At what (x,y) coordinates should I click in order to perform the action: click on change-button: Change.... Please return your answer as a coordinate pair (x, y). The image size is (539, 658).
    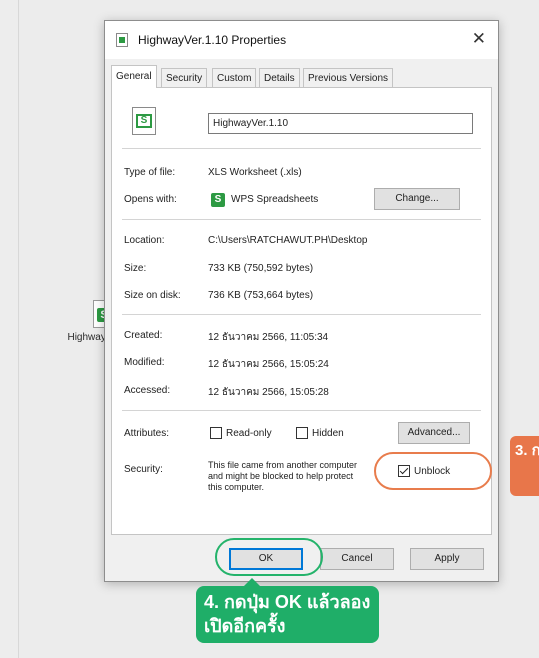
    Looking at the image, I should click on (417, 199).